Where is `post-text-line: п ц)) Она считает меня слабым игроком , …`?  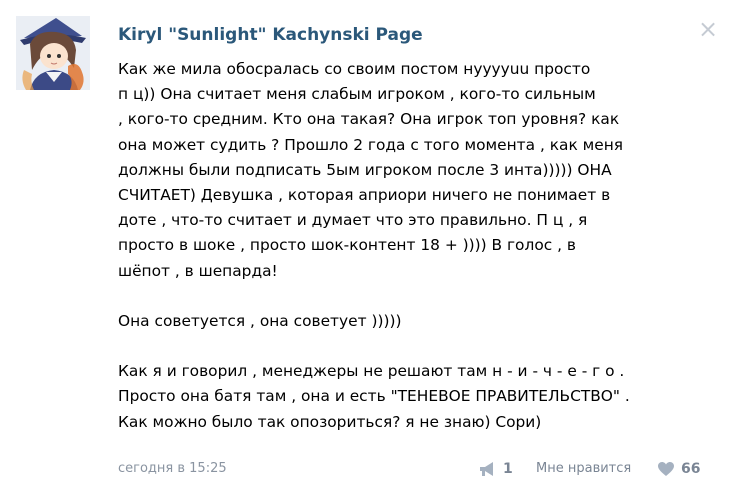
post-text-line: п ц)) Она считает меня слабым игроком , … is located at coordinates (357, 94).